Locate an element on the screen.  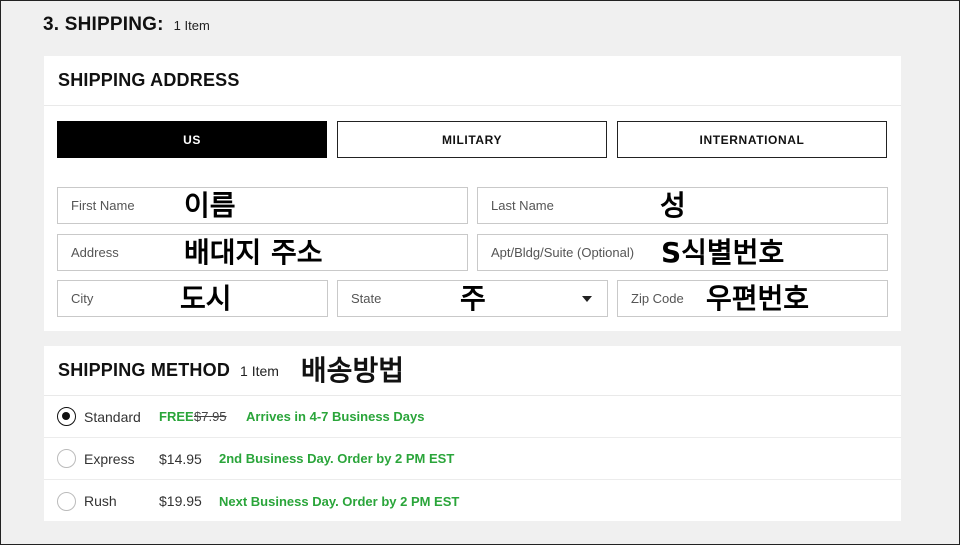
section-item-count: 1 Item is located at coordinates (191, 25).